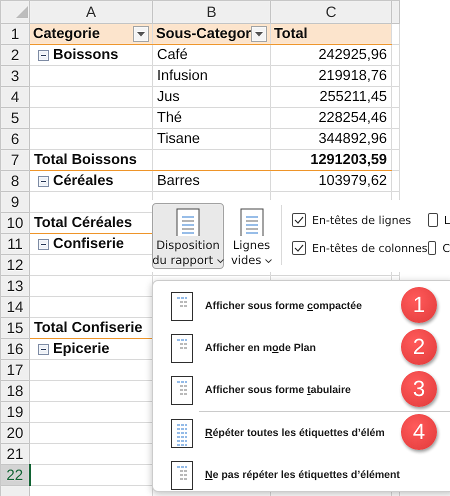 The height and width of the screenshot is (496, 450). What do you see at coordinates (15, 475) in the screenshot?
I see `row-number: 22` at bounding box center [15, 475].